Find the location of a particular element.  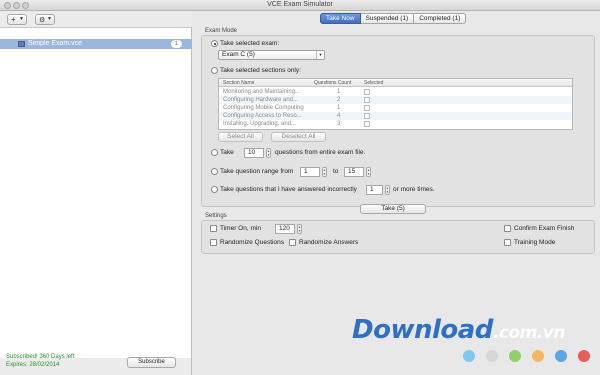

subscribe-button: Subscribe is located at coordinates (151, 362).